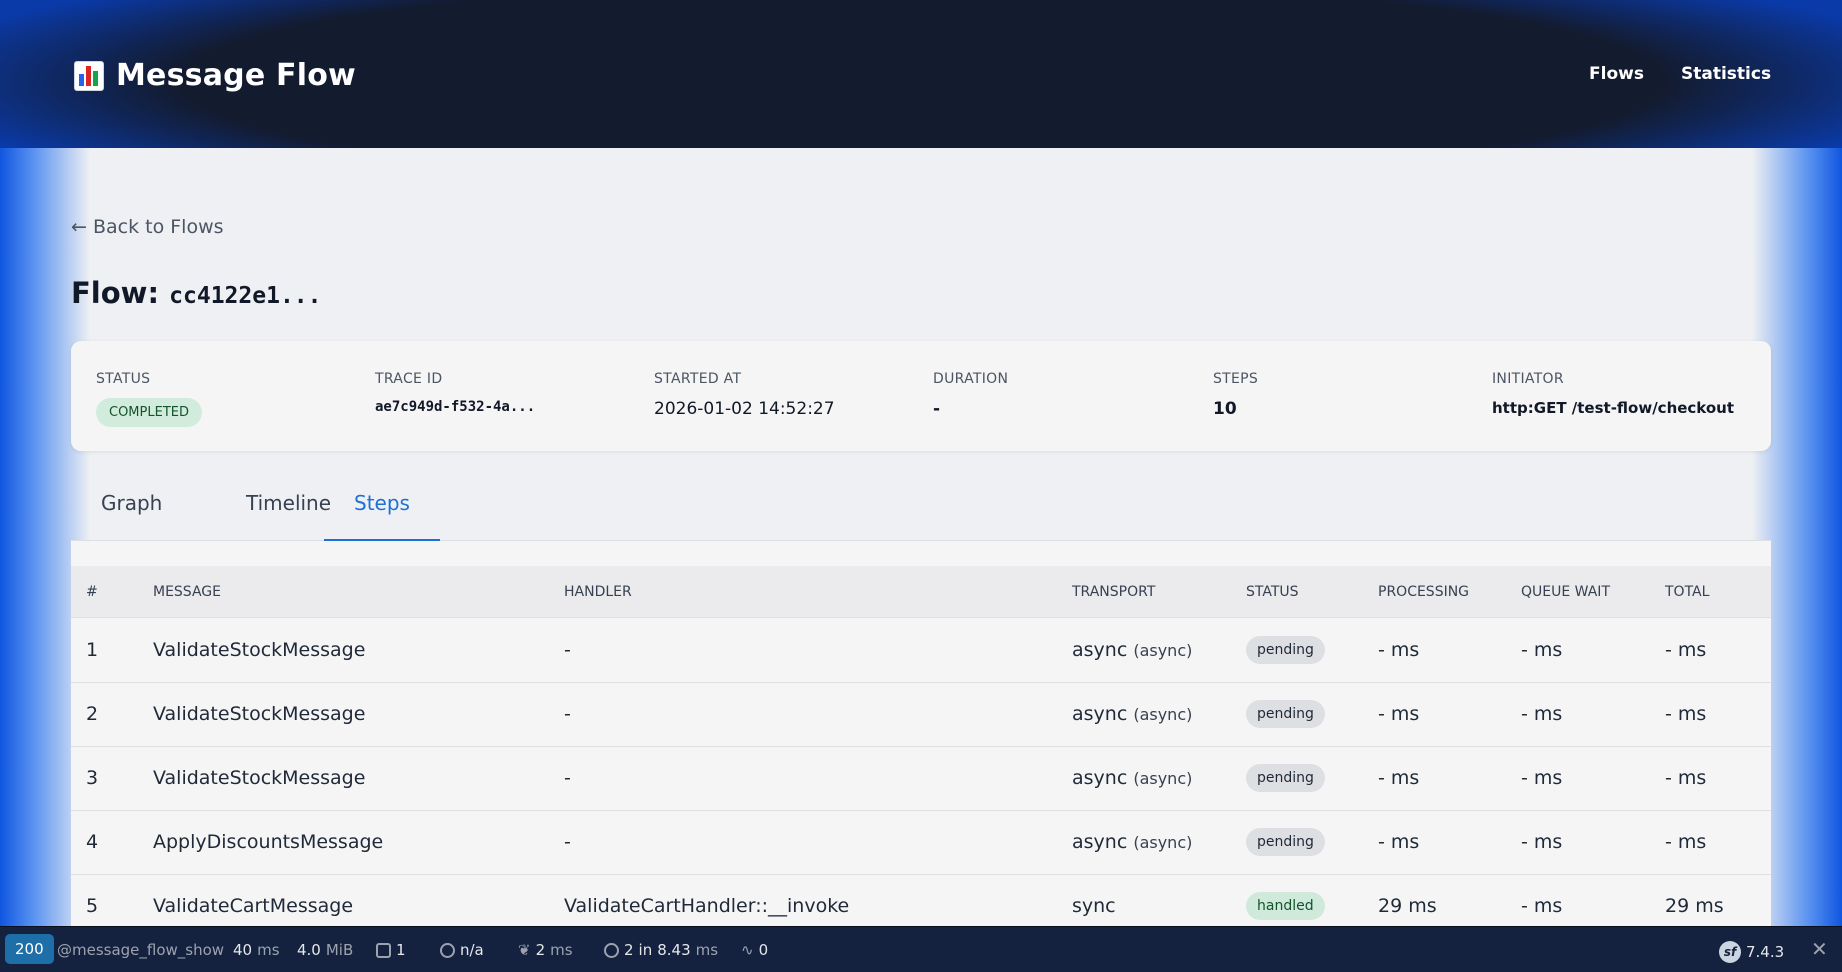 Image resolution: width=1842 pixels, height=972 pixels. Describe the element at coordinates (149, 412) in the screenshot. I see `status-badge: COMPLETED` at that location.